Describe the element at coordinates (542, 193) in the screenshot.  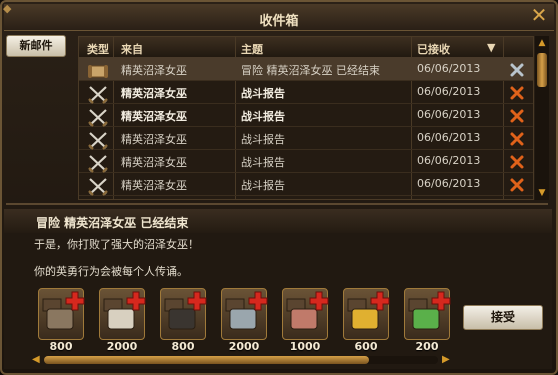
I see `scroll-down-icon: ▼` at that location.